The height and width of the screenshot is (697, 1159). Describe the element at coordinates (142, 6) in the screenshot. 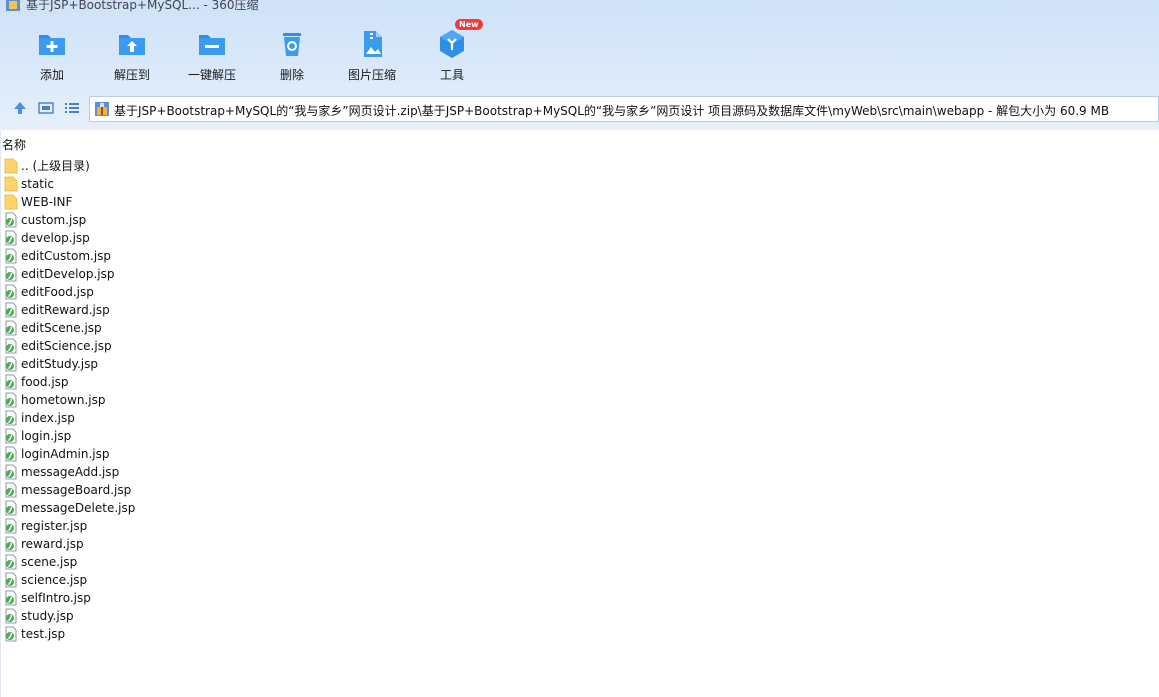

I see `window-title: 基于JSP+Bootstrap+MySQL... - 360压缩` at that location.